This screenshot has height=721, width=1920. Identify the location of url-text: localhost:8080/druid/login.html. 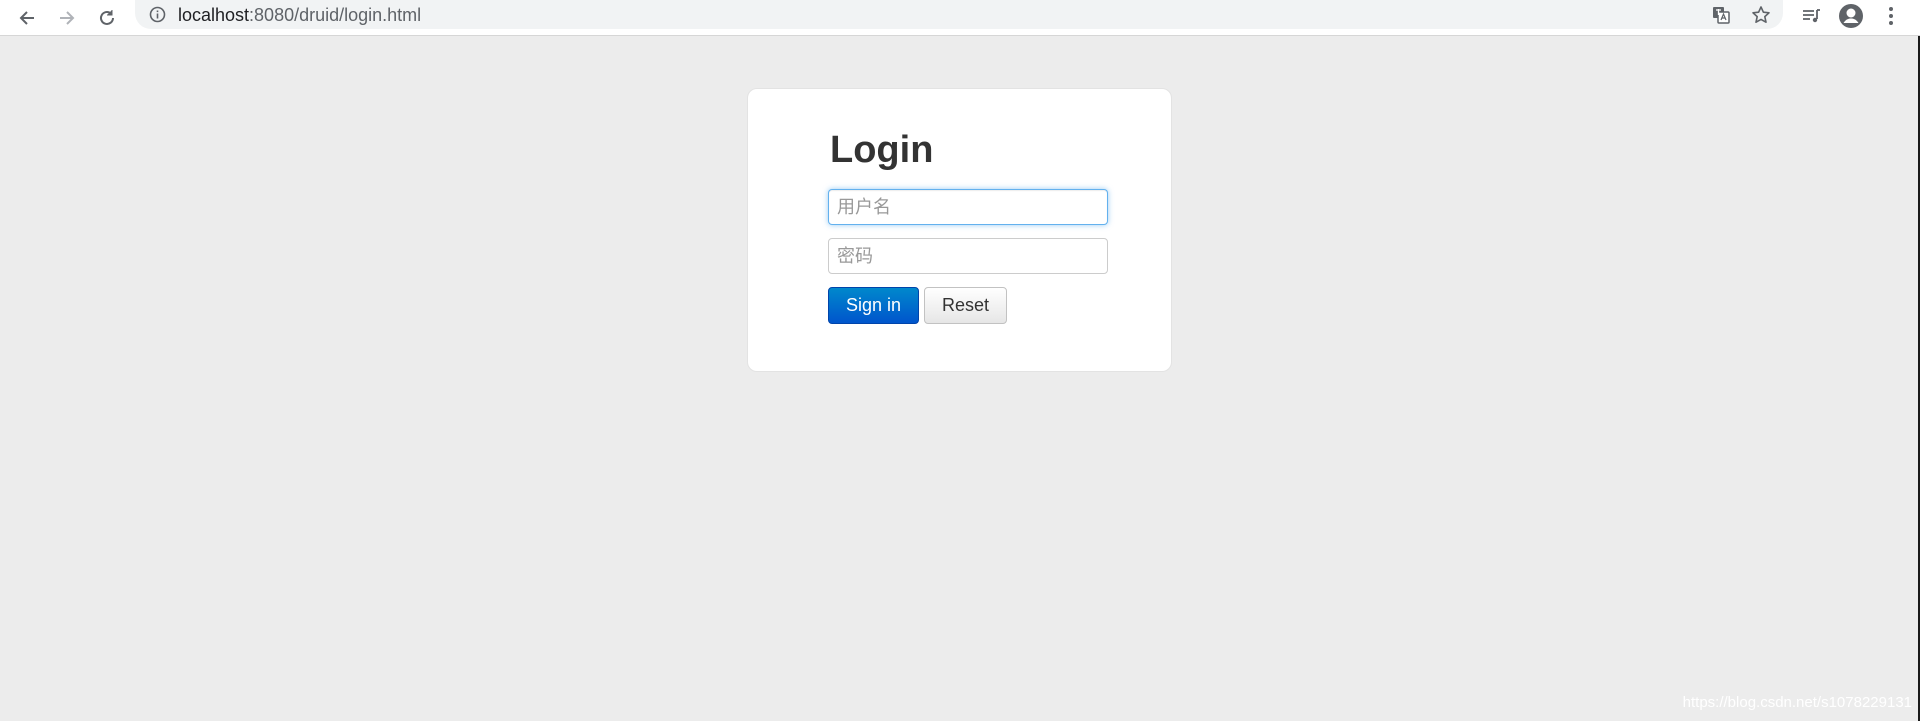
(299, 15).